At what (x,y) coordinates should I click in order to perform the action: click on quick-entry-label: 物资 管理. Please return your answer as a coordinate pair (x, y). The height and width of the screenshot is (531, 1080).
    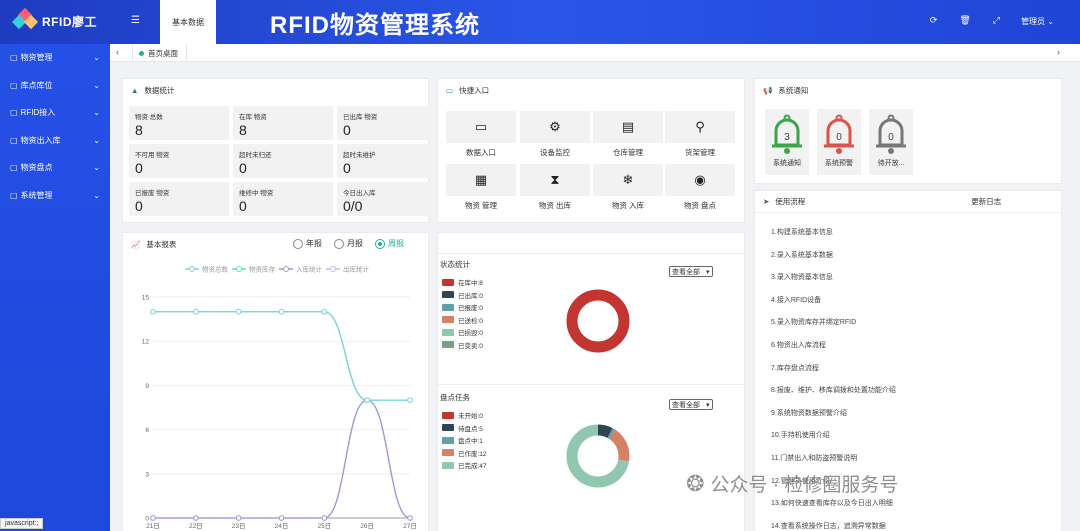
    Looking at the image, I should click on (481, 205).